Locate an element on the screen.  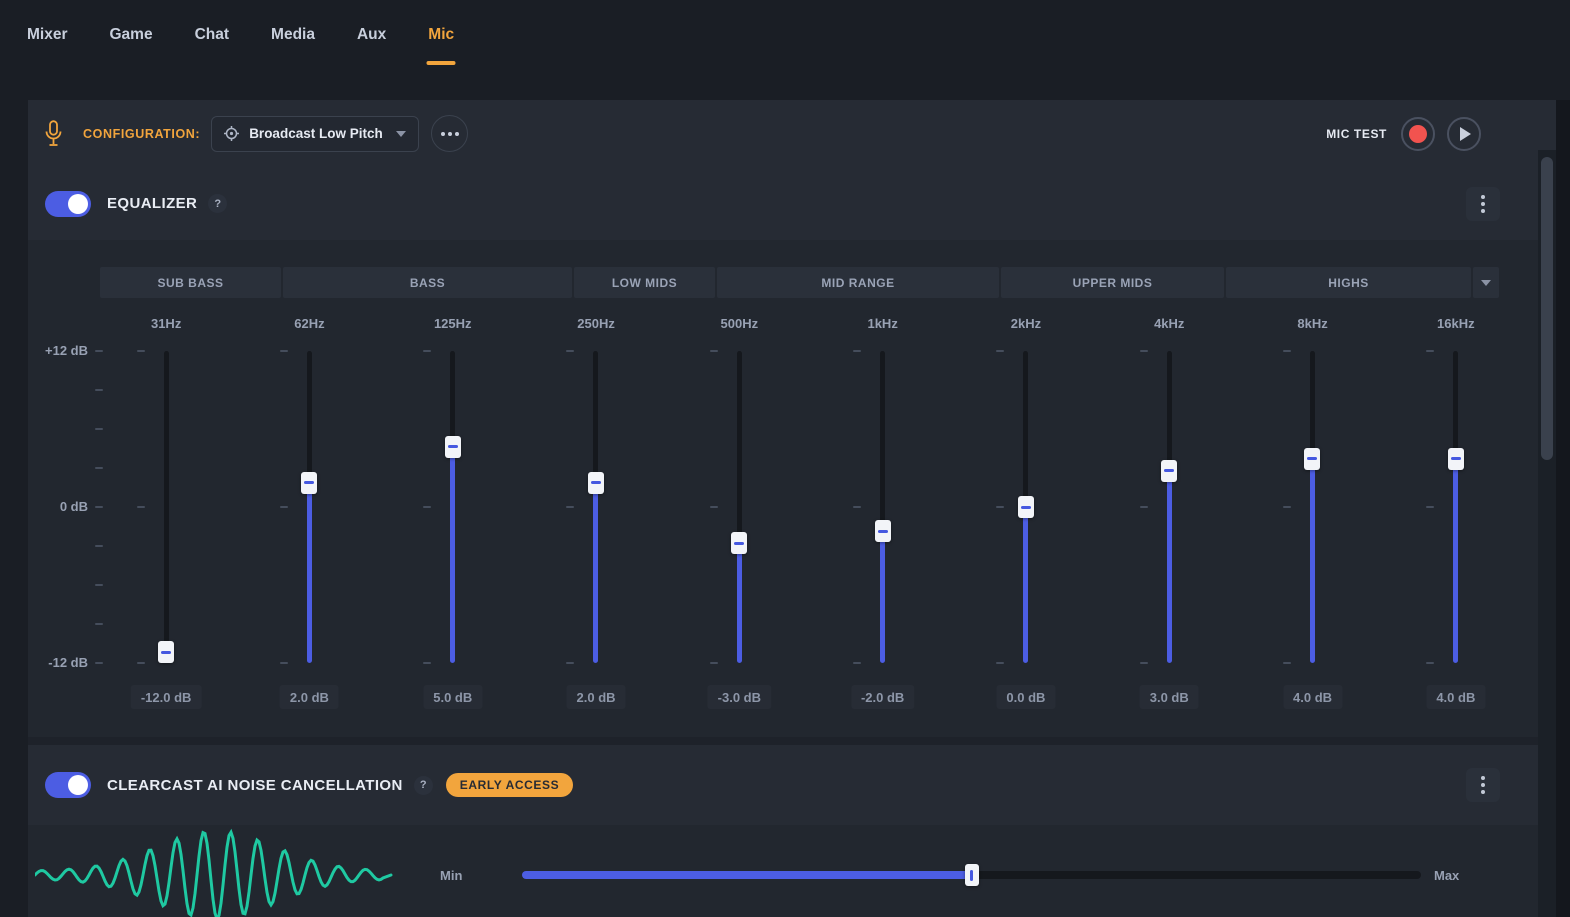
record-icon is located at coordinates (1418, 133).